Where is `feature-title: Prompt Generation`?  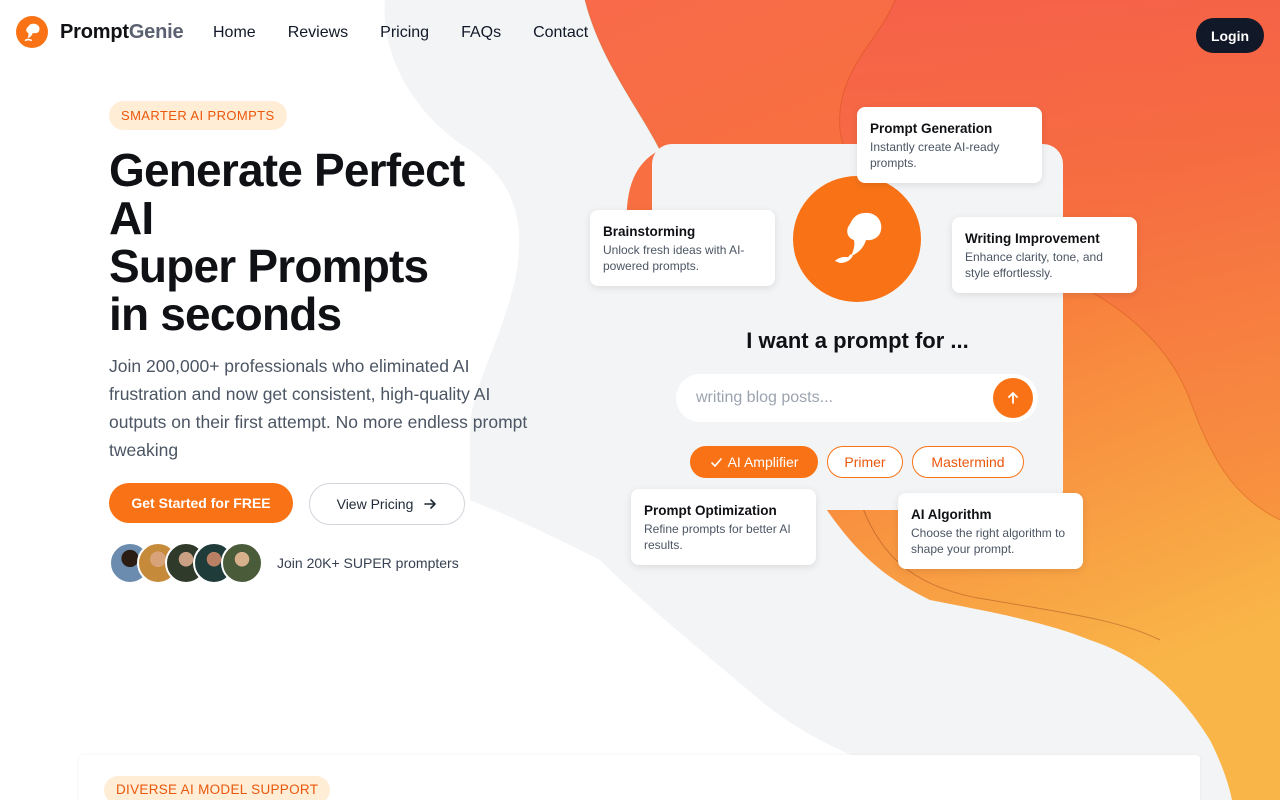
feature-title: Prompt Generation is located at coordinates (931, 128).